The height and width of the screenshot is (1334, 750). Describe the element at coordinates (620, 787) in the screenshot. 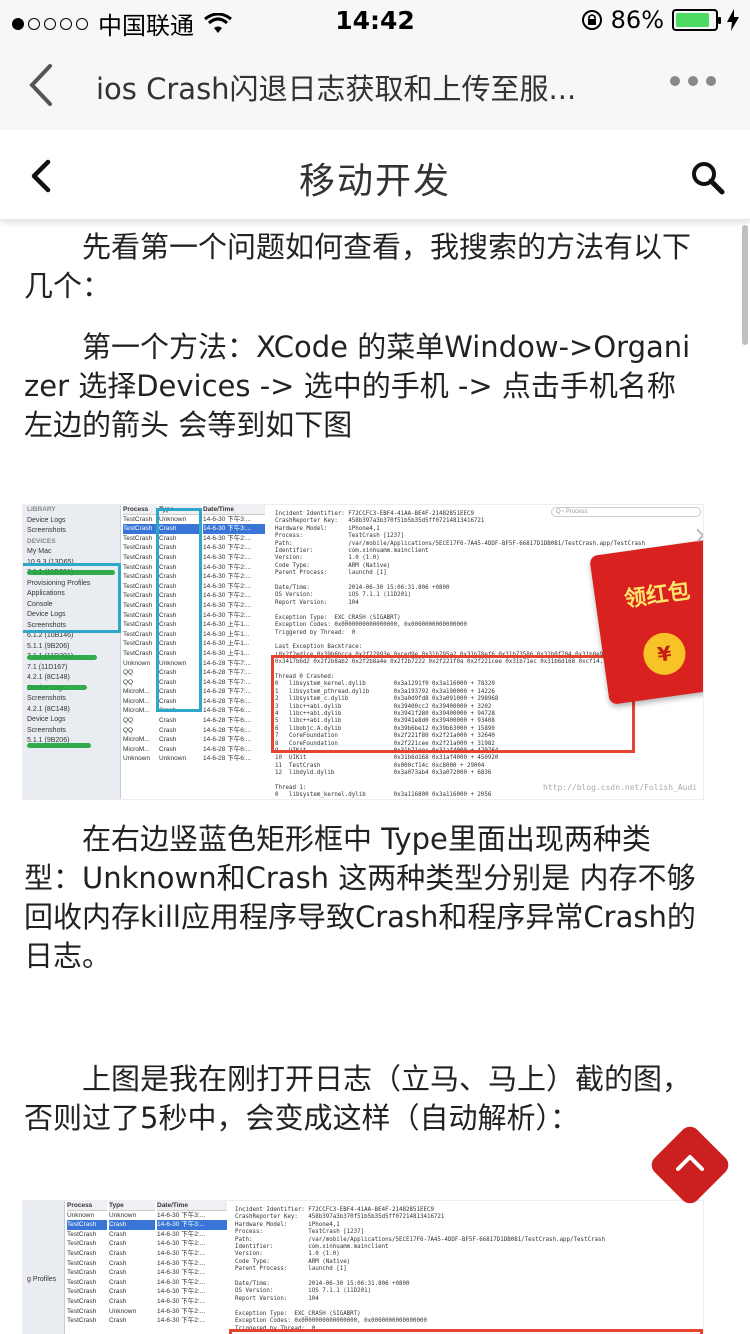

I see `watermark: http://blog.csdn.net/Folish_Audi` at that location.